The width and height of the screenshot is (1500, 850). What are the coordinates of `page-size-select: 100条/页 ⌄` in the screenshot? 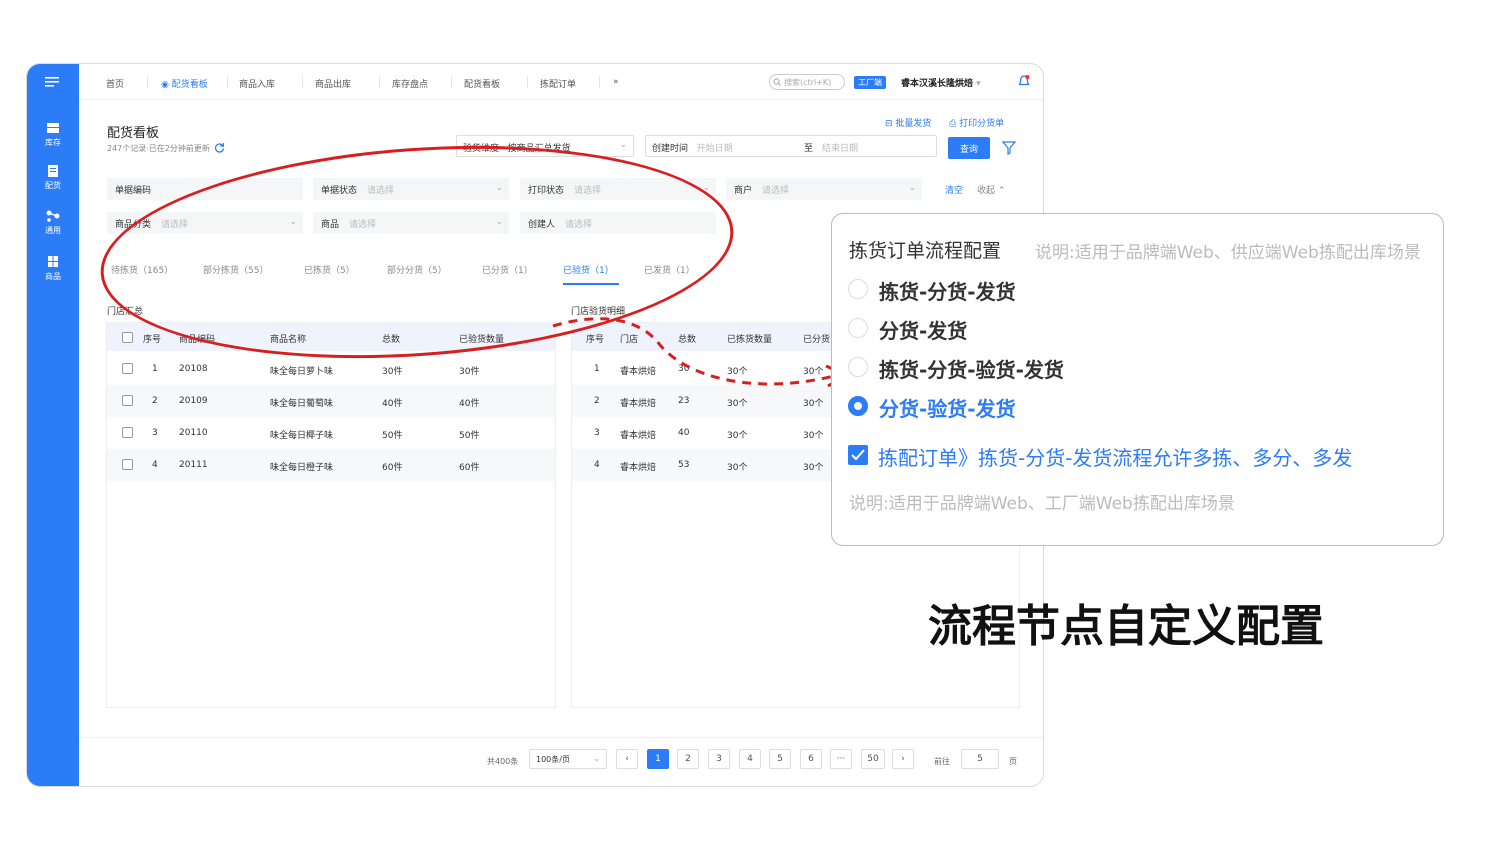 It's located at (568, 759).